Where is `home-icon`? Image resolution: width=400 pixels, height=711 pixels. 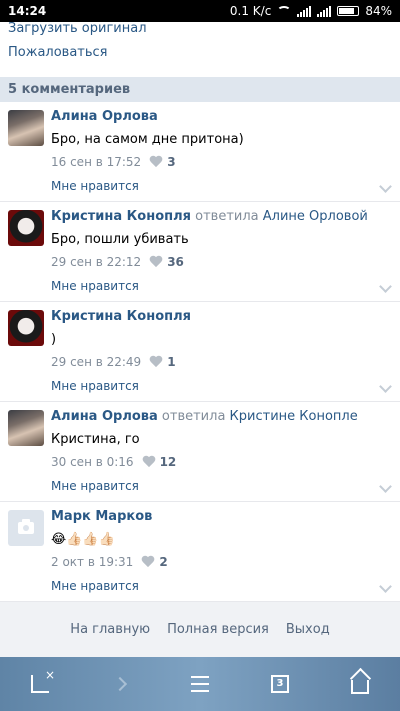 home-icon is located at coordinates (360, 687).